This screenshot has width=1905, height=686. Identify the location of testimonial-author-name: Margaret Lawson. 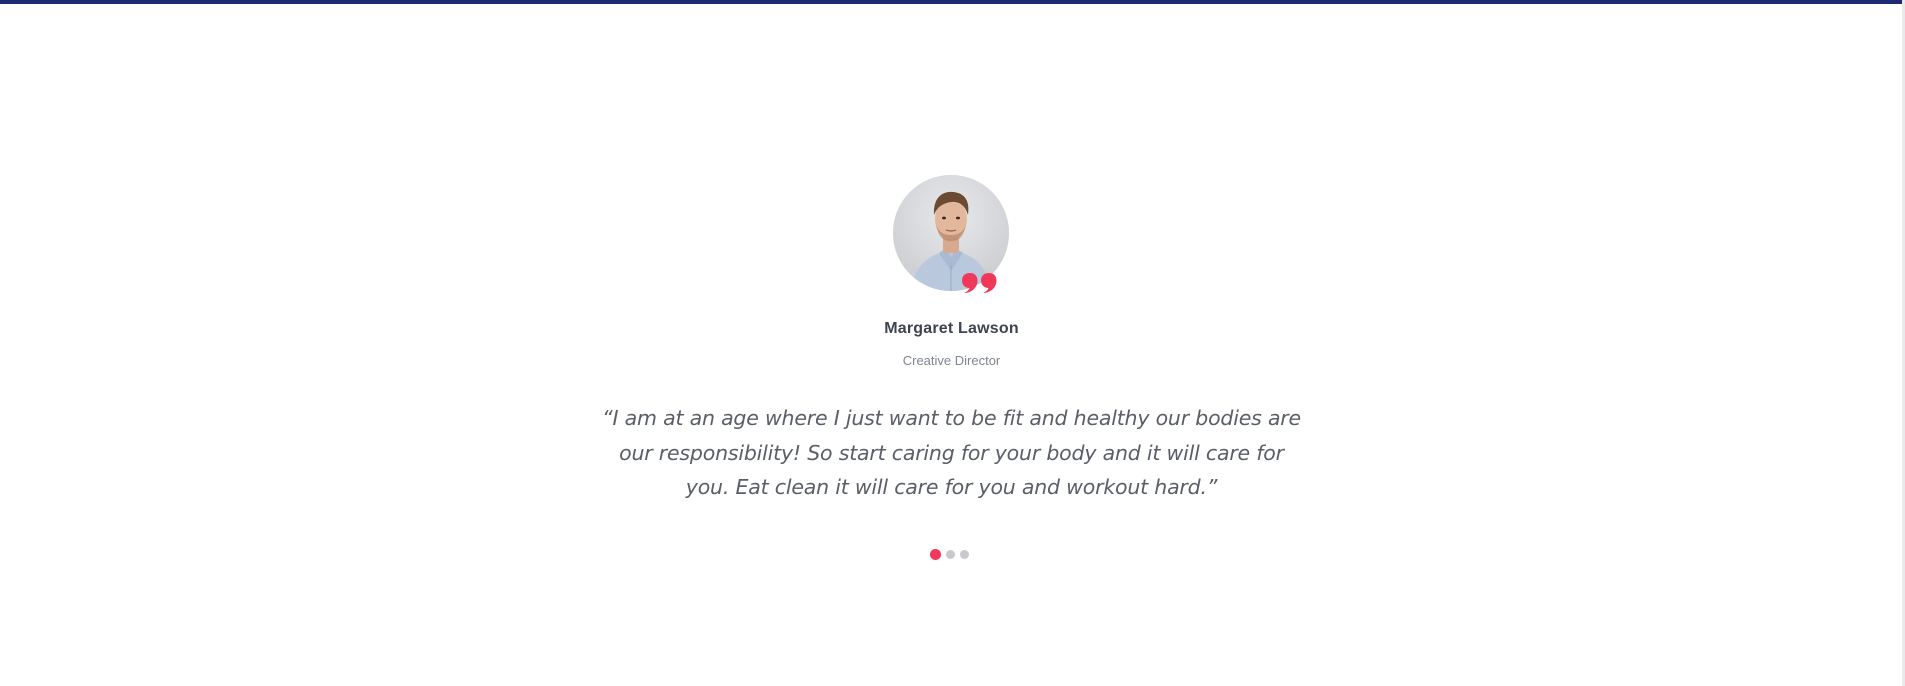
(951, 328).